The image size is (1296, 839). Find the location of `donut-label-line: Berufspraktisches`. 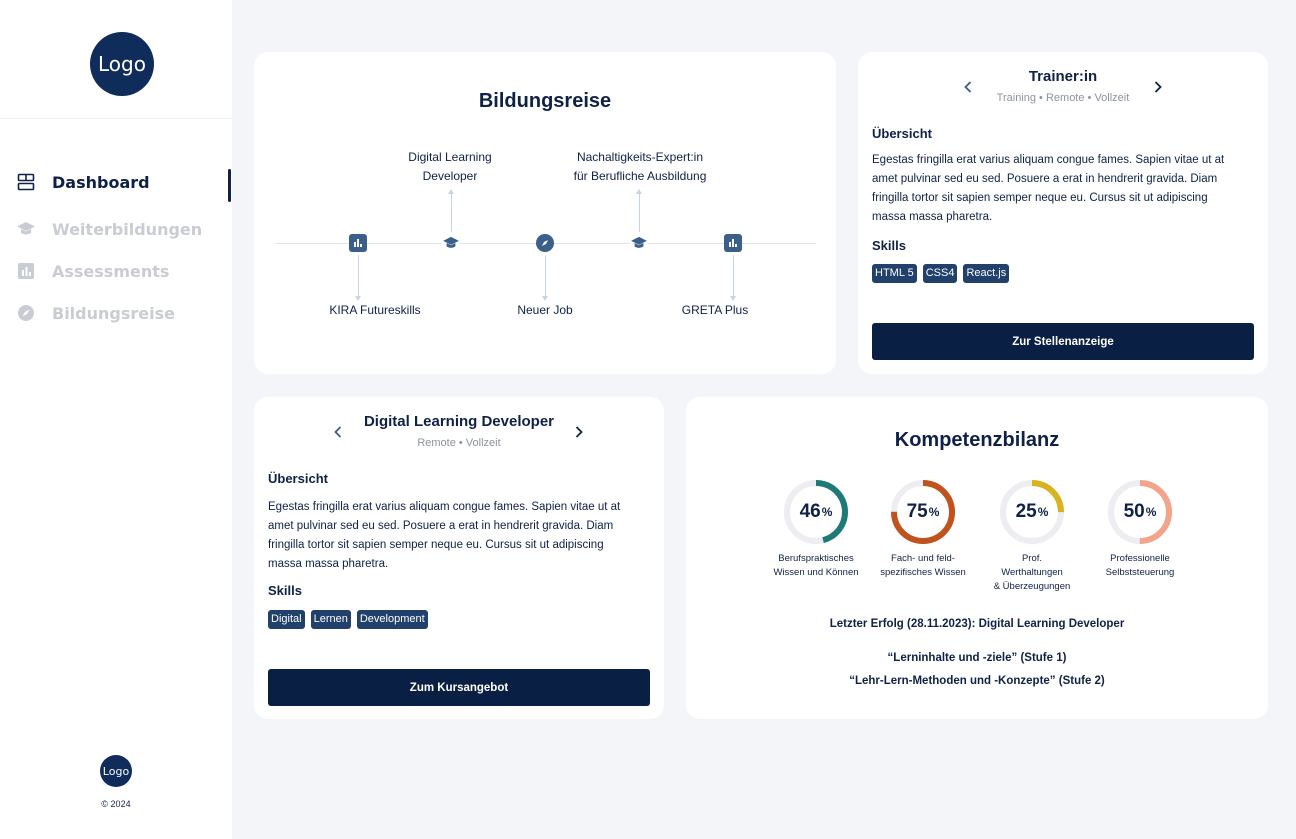

donut-label-line: Berufspraktisches is located at coordinates (816, 558).